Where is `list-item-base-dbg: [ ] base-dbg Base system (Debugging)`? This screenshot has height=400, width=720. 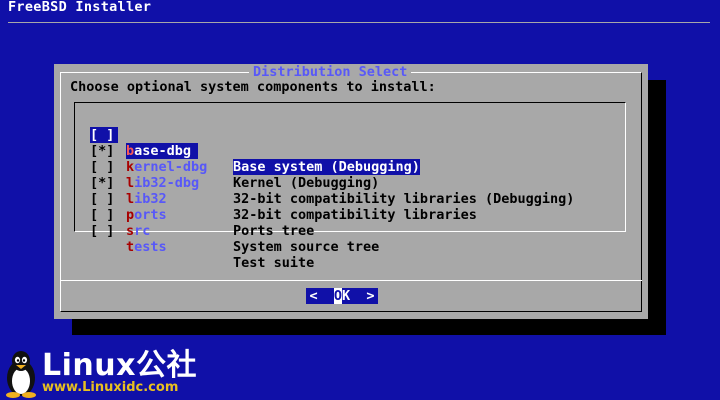 list-item-base-dbg: [ ] base-dbg Base system (Debugging) is located at coordinates (255, 143).